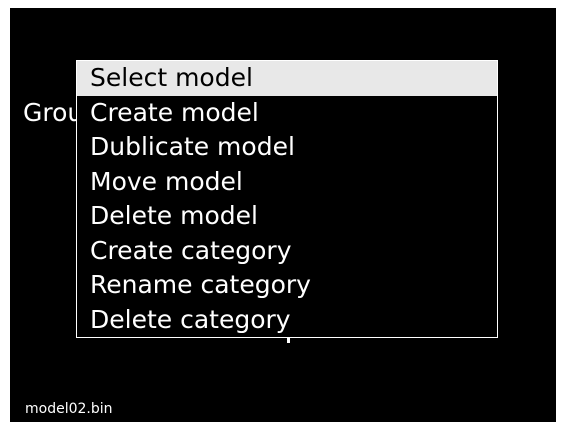 Image resolution: width=566 pixels, height=428 pixels. I want to click on menu-item-rename-category: Rename category, so click(287, 285).